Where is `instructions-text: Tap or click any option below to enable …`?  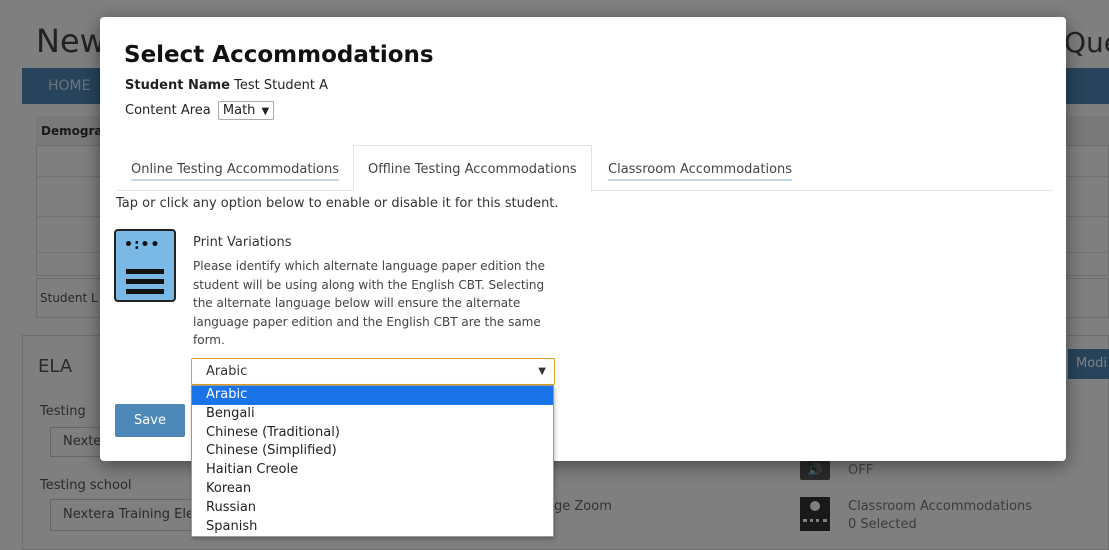
instructions-text: Tap or click any option below to enable … is located at coordinates (337, 203).